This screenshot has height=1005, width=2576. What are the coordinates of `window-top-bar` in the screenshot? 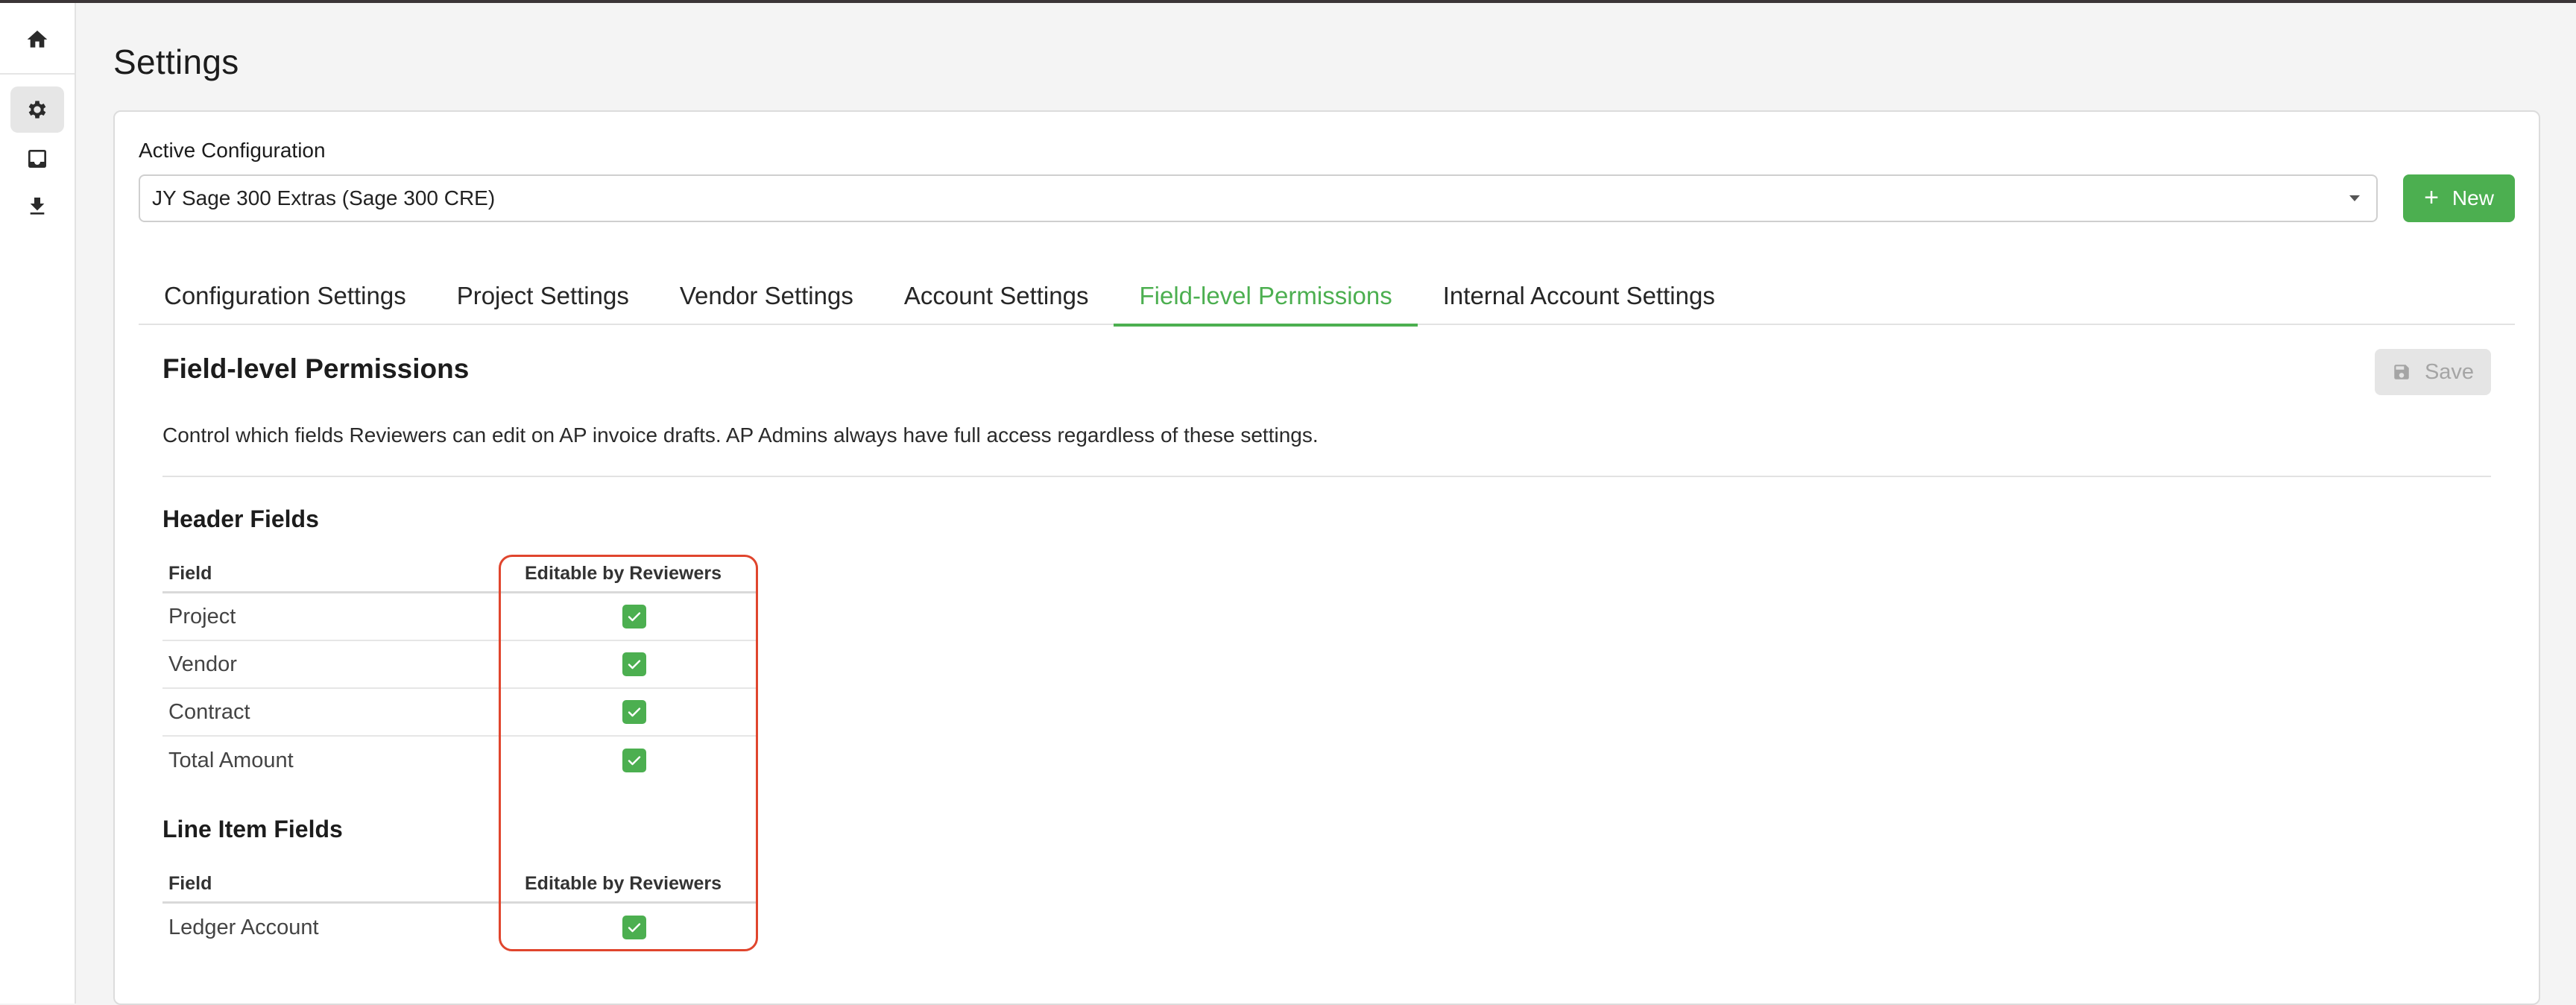 It's located at (1288, 1).